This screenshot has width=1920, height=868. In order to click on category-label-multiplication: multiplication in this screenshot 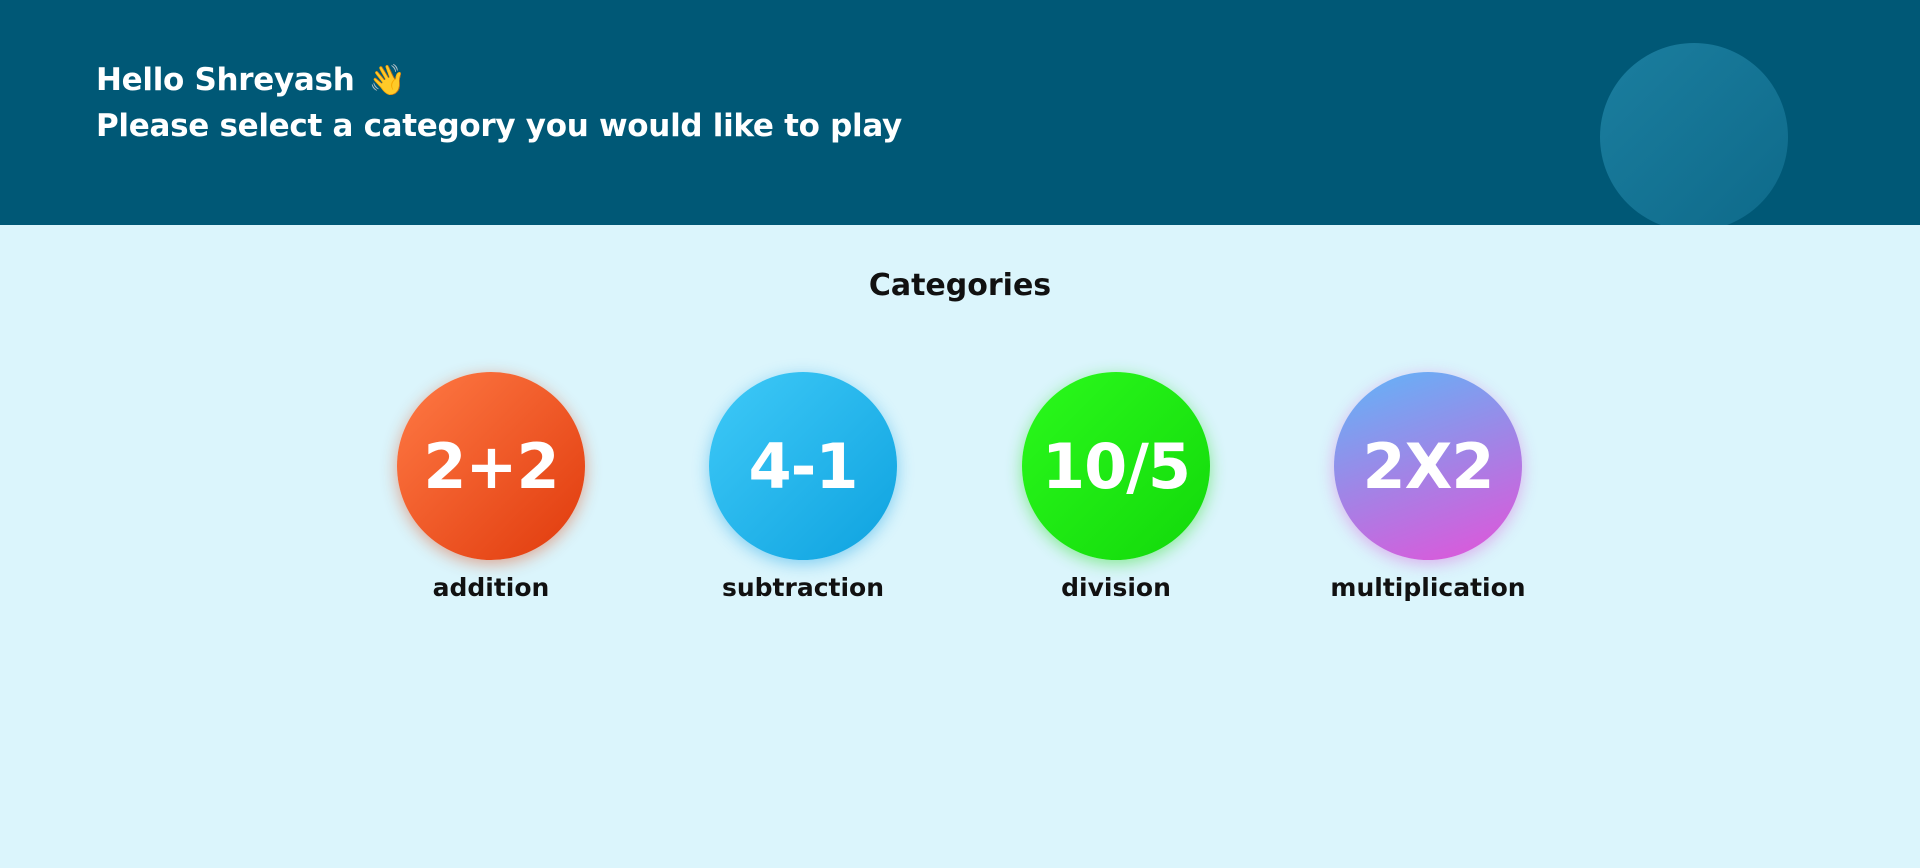, I will do `click(1428, 587)`.